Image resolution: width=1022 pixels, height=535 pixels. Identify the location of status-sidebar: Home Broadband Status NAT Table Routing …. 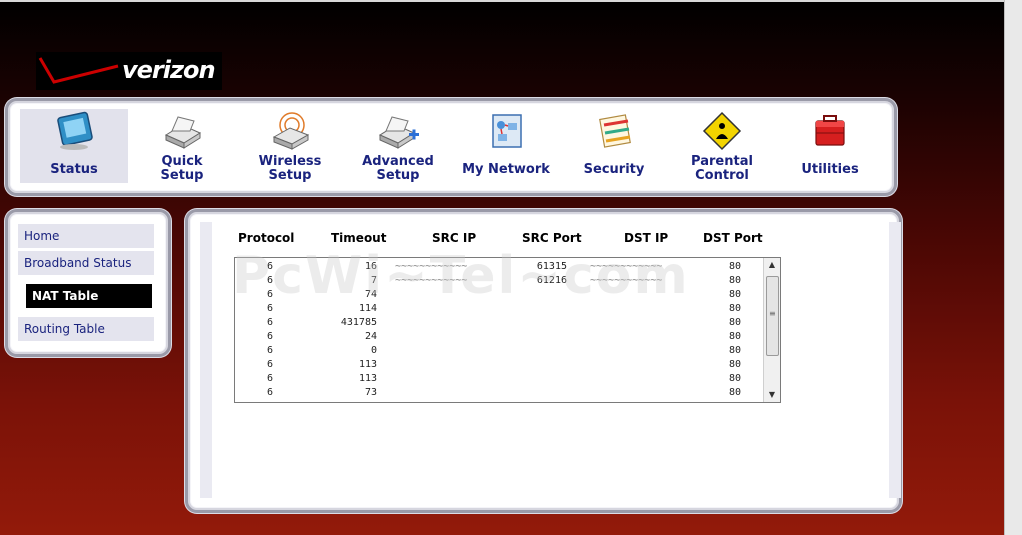
(88, 283).